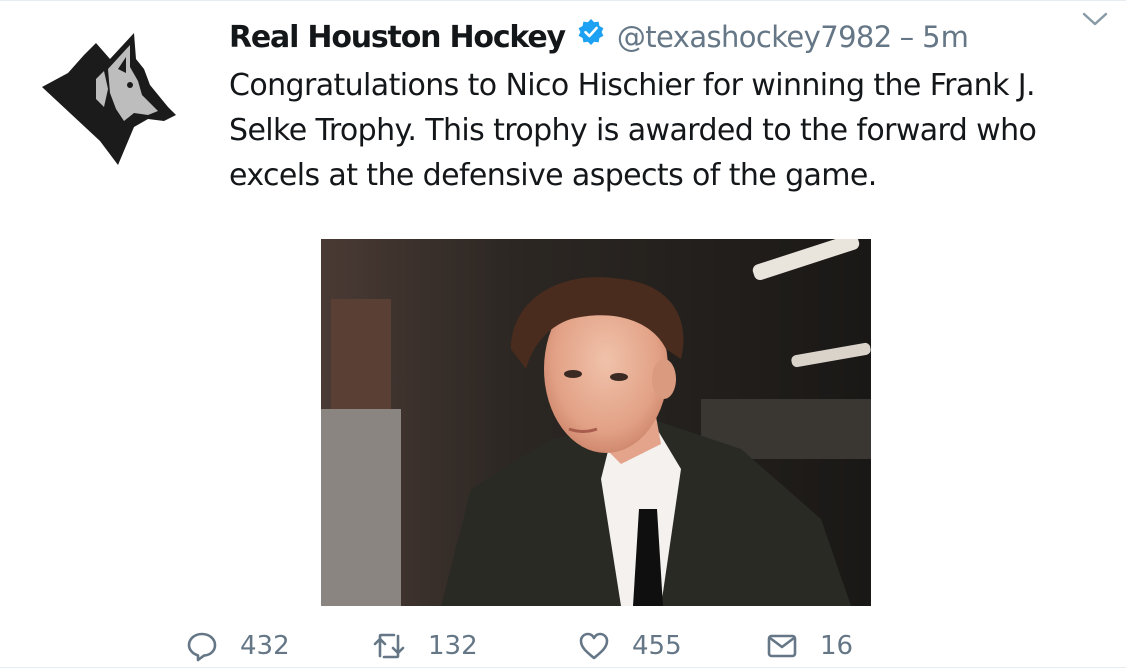  Describe the element at coordinates (657, 646) in the screenshot. I see `like-count: 455` at that location.